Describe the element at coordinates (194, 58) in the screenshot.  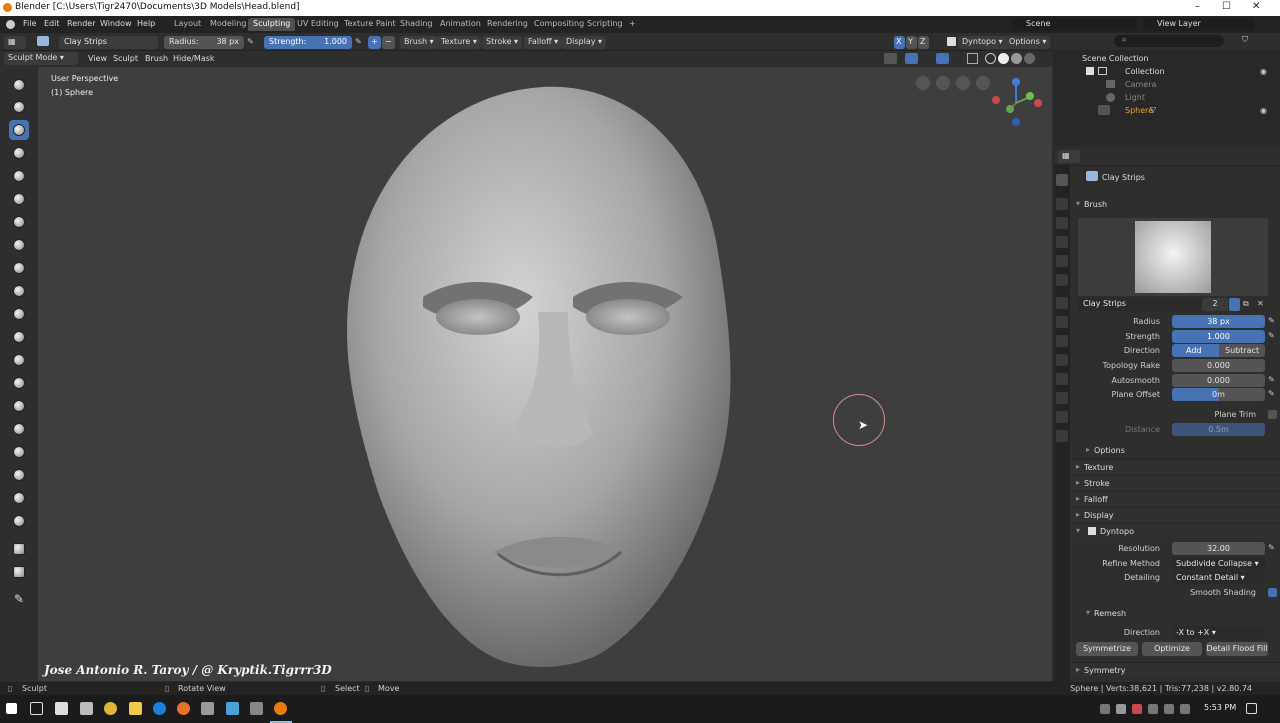
I see `hide-mask-menu: Hide/Mask` at that location.